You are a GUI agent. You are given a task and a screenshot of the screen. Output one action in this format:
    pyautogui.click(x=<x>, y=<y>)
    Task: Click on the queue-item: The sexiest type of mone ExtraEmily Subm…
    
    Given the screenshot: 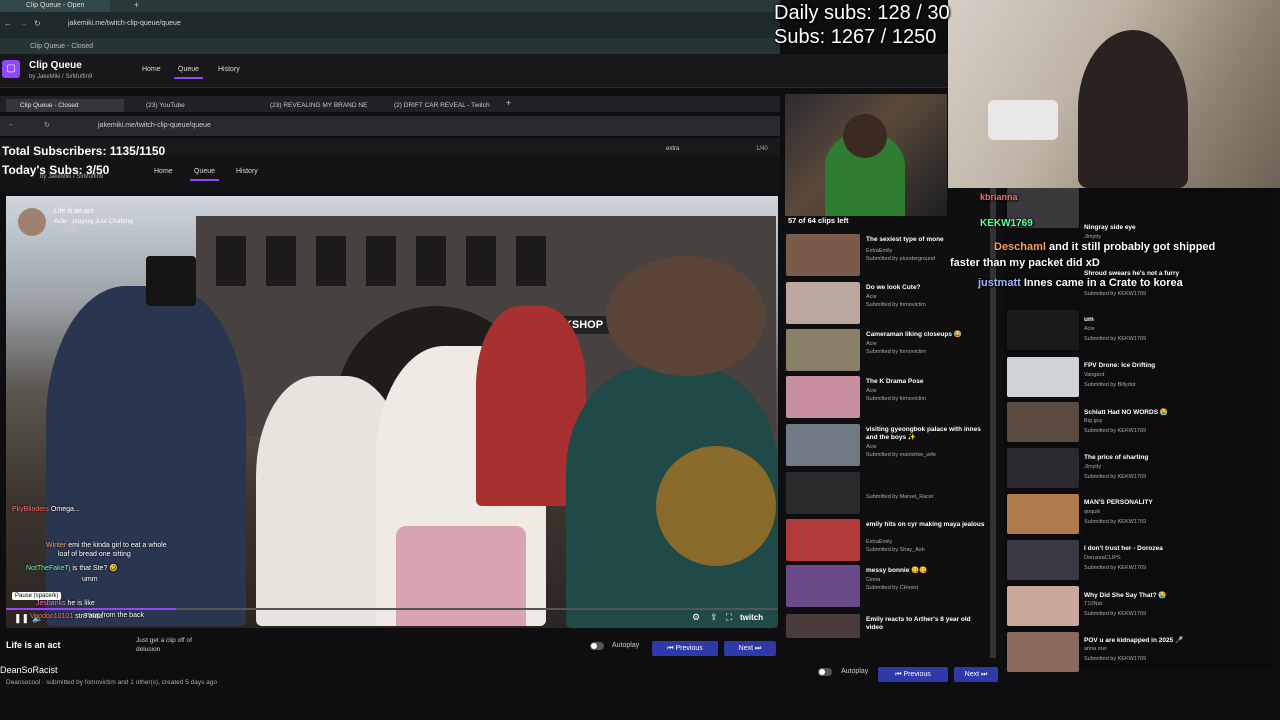 What is the action you would take?
    pyautogui.click(x=884, y=256)
    